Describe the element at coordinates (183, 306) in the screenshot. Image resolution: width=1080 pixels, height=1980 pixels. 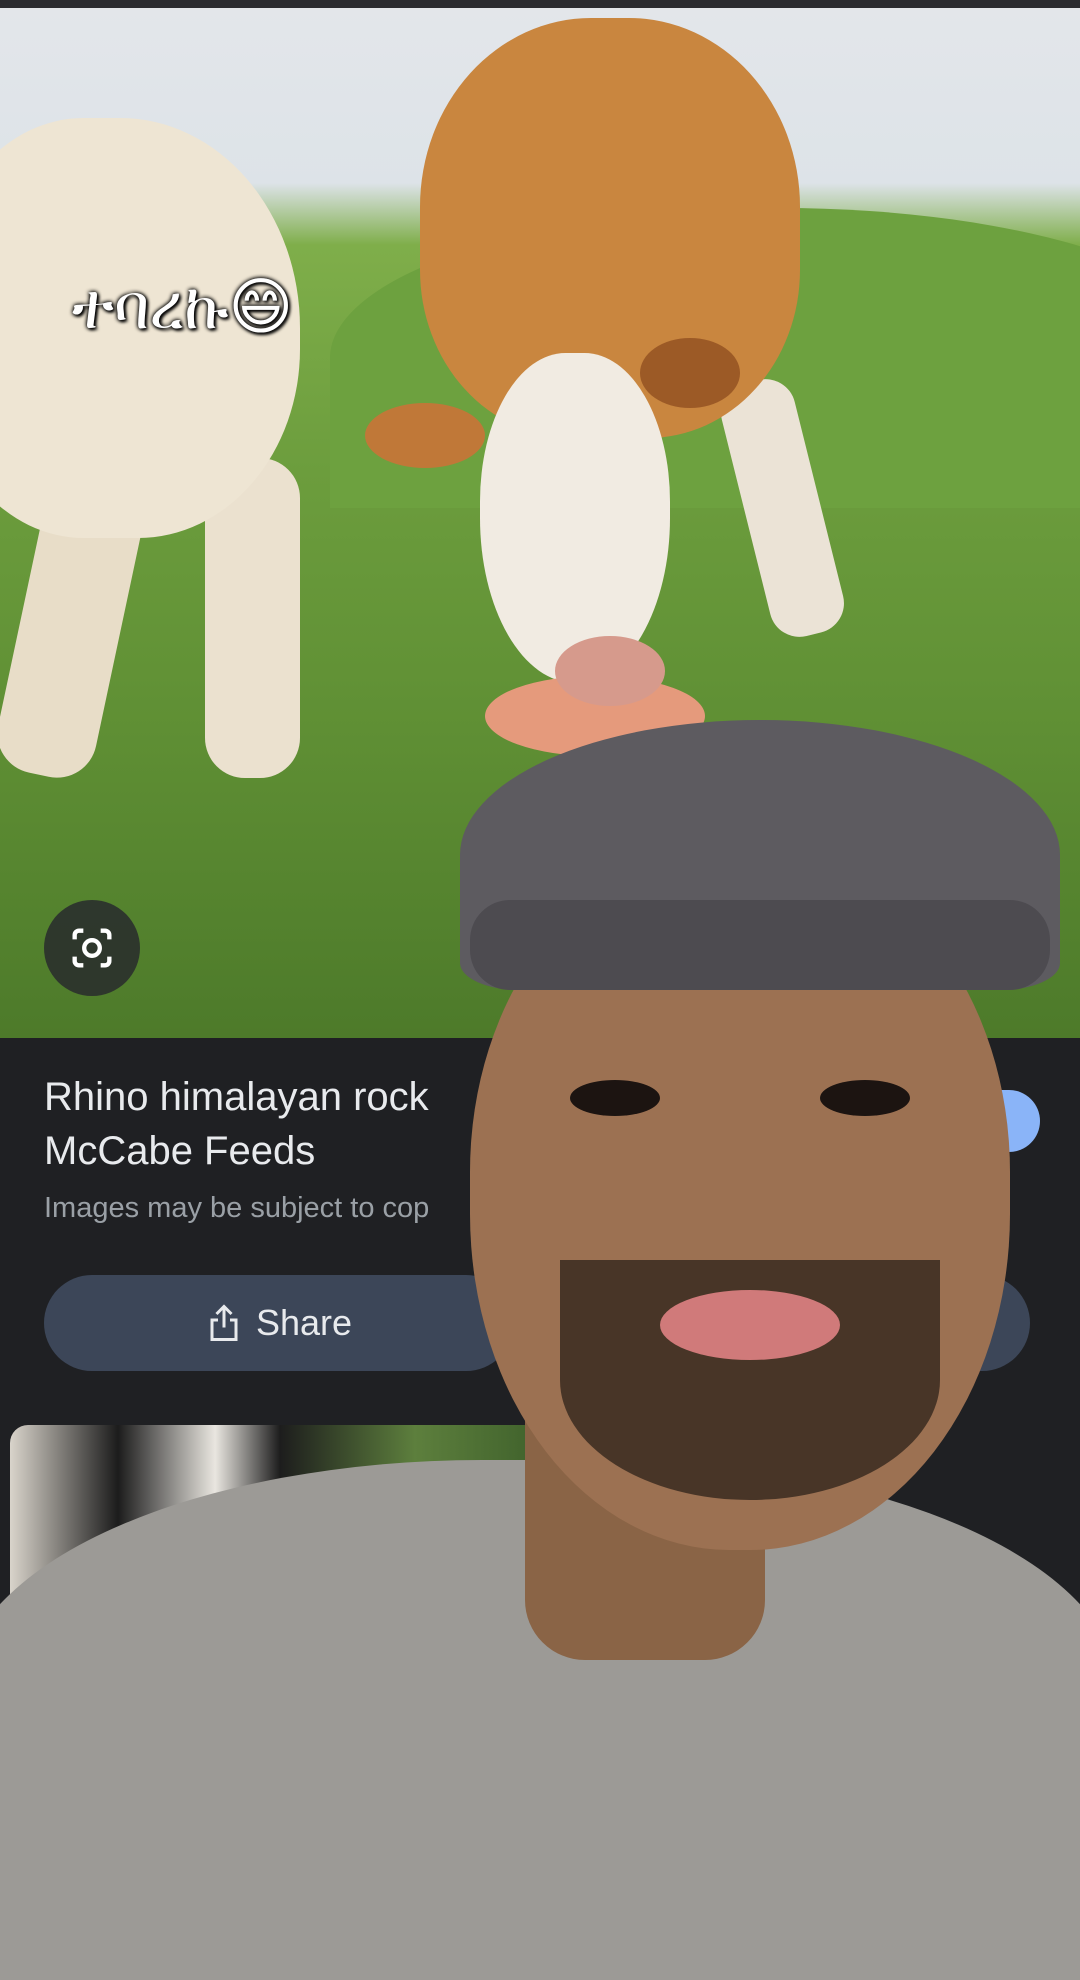
I see `video-caption: ተባረኩ😄` at that location.